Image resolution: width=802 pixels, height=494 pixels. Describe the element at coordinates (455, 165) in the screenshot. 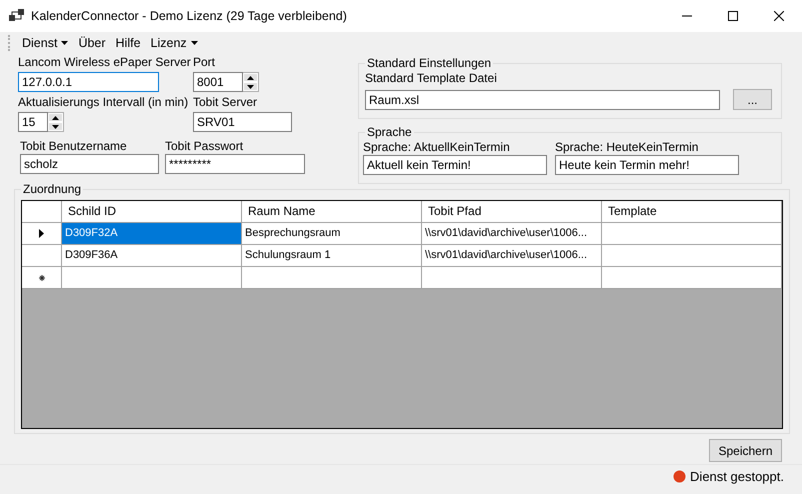

I see `input-field: Aktuell kein Termin!` at that location.